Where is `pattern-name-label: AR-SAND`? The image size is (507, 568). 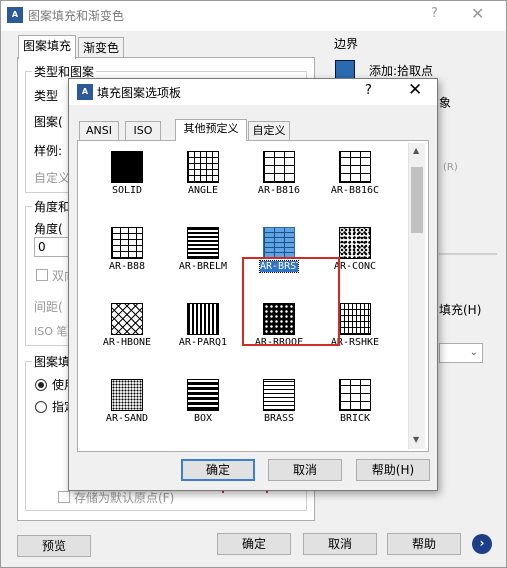
pattern-name-label: AR-SAND is located at coordinates (127, 418).